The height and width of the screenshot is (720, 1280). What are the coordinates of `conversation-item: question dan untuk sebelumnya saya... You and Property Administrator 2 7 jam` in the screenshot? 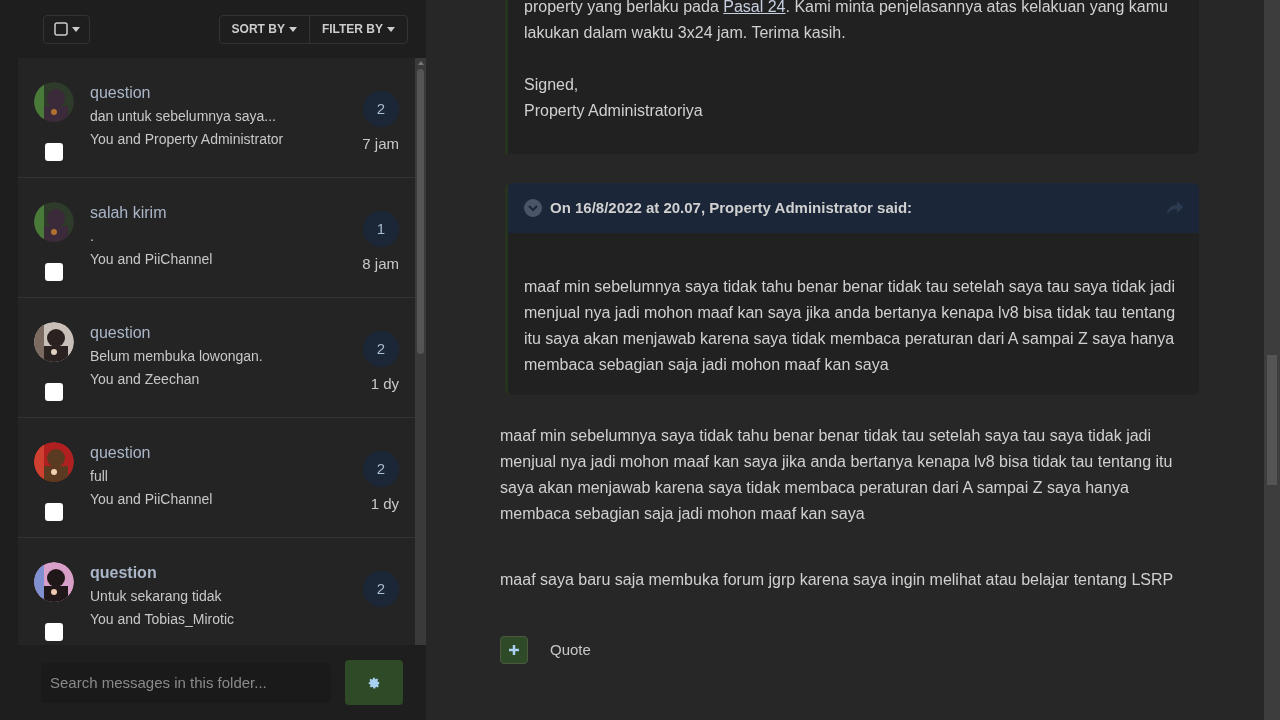 It's located at (216, 118).